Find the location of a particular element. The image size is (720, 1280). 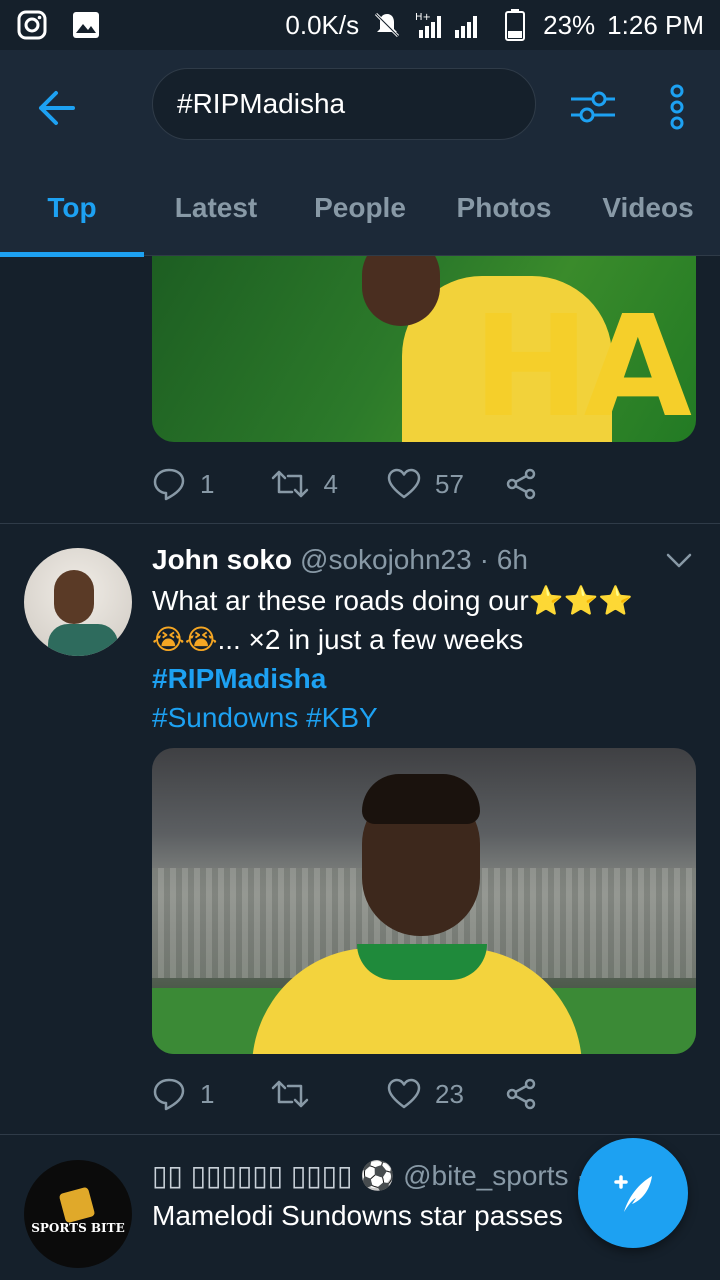

avatar: SPORTS BITE is located at coordinates (78, 1214).